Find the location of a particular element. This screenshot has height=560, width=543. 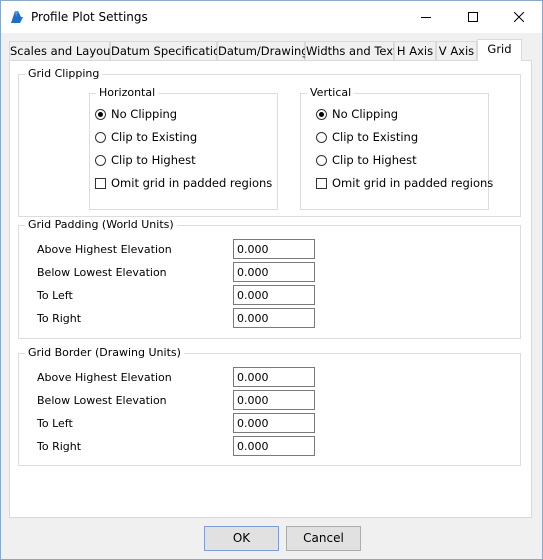

border-to-left-input is located at coordinates (274, 423).